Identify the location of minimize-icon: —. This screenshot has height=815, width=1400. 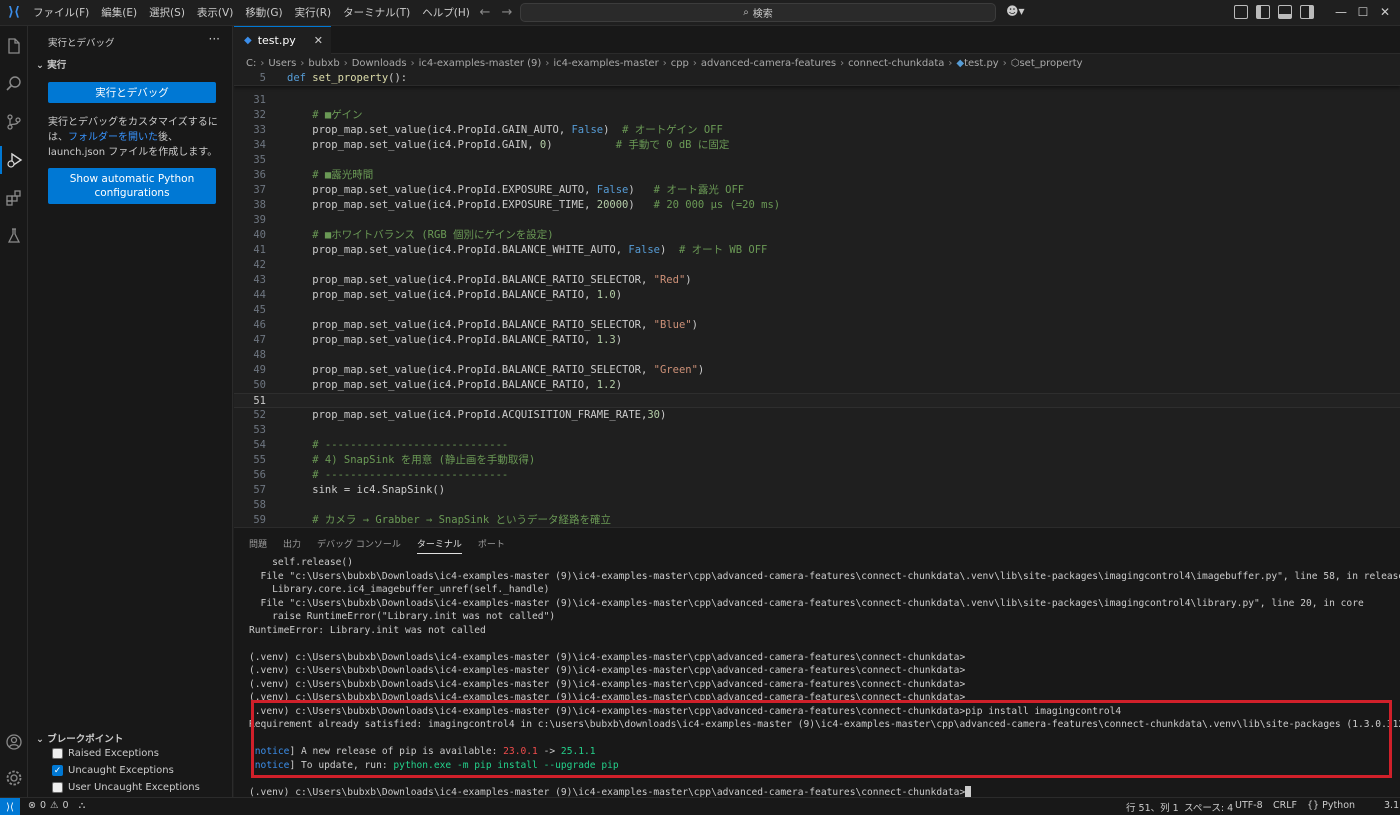
(1341, 12).